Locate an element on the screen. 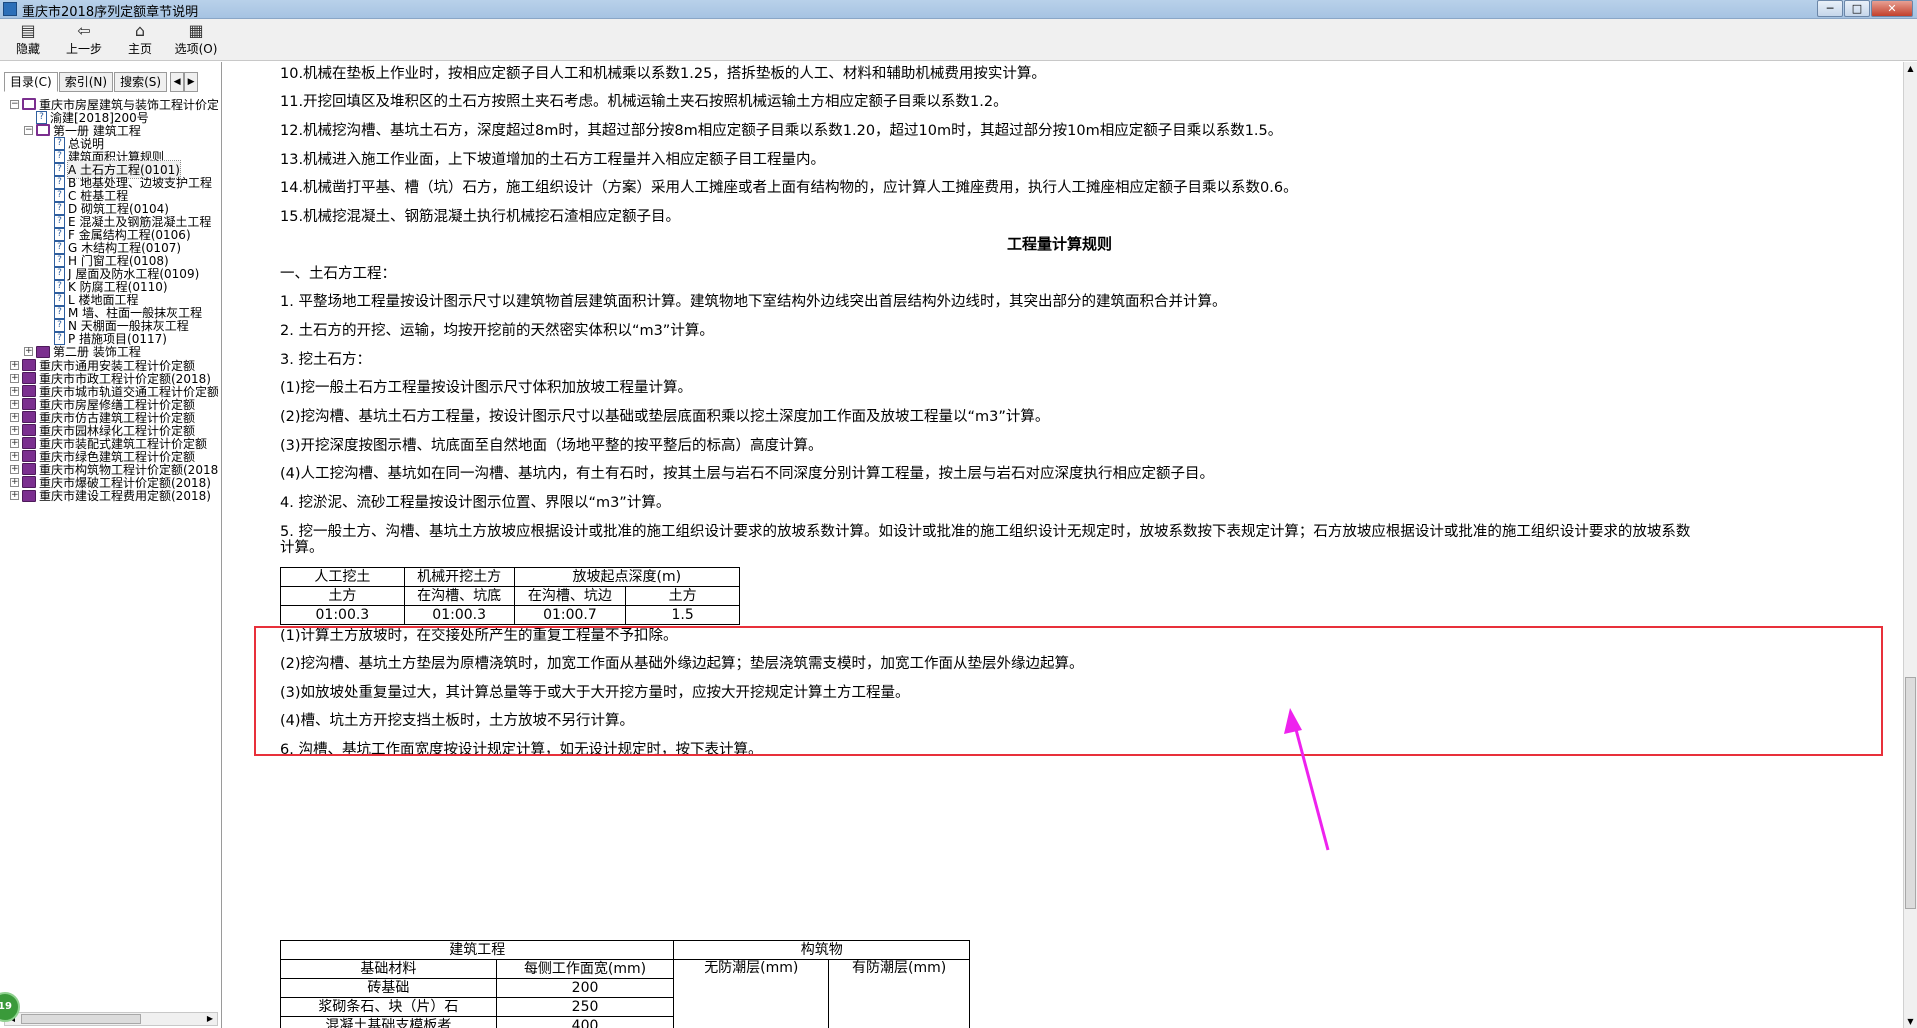 The width and height of the screenshot is (1917, 1028). hide-button: ▤ 隐藏 is located at coordinates (28, 40).